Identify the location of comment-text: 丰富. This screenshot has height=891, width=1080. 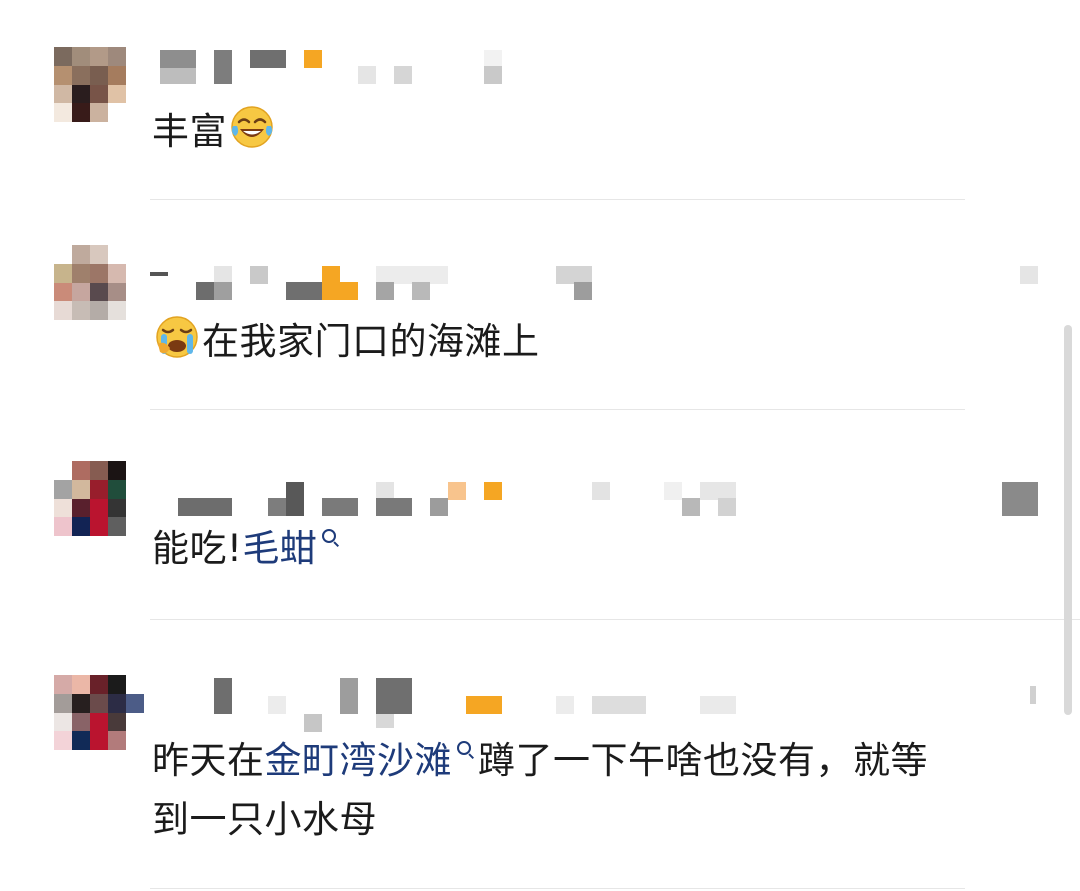
(214, 132).